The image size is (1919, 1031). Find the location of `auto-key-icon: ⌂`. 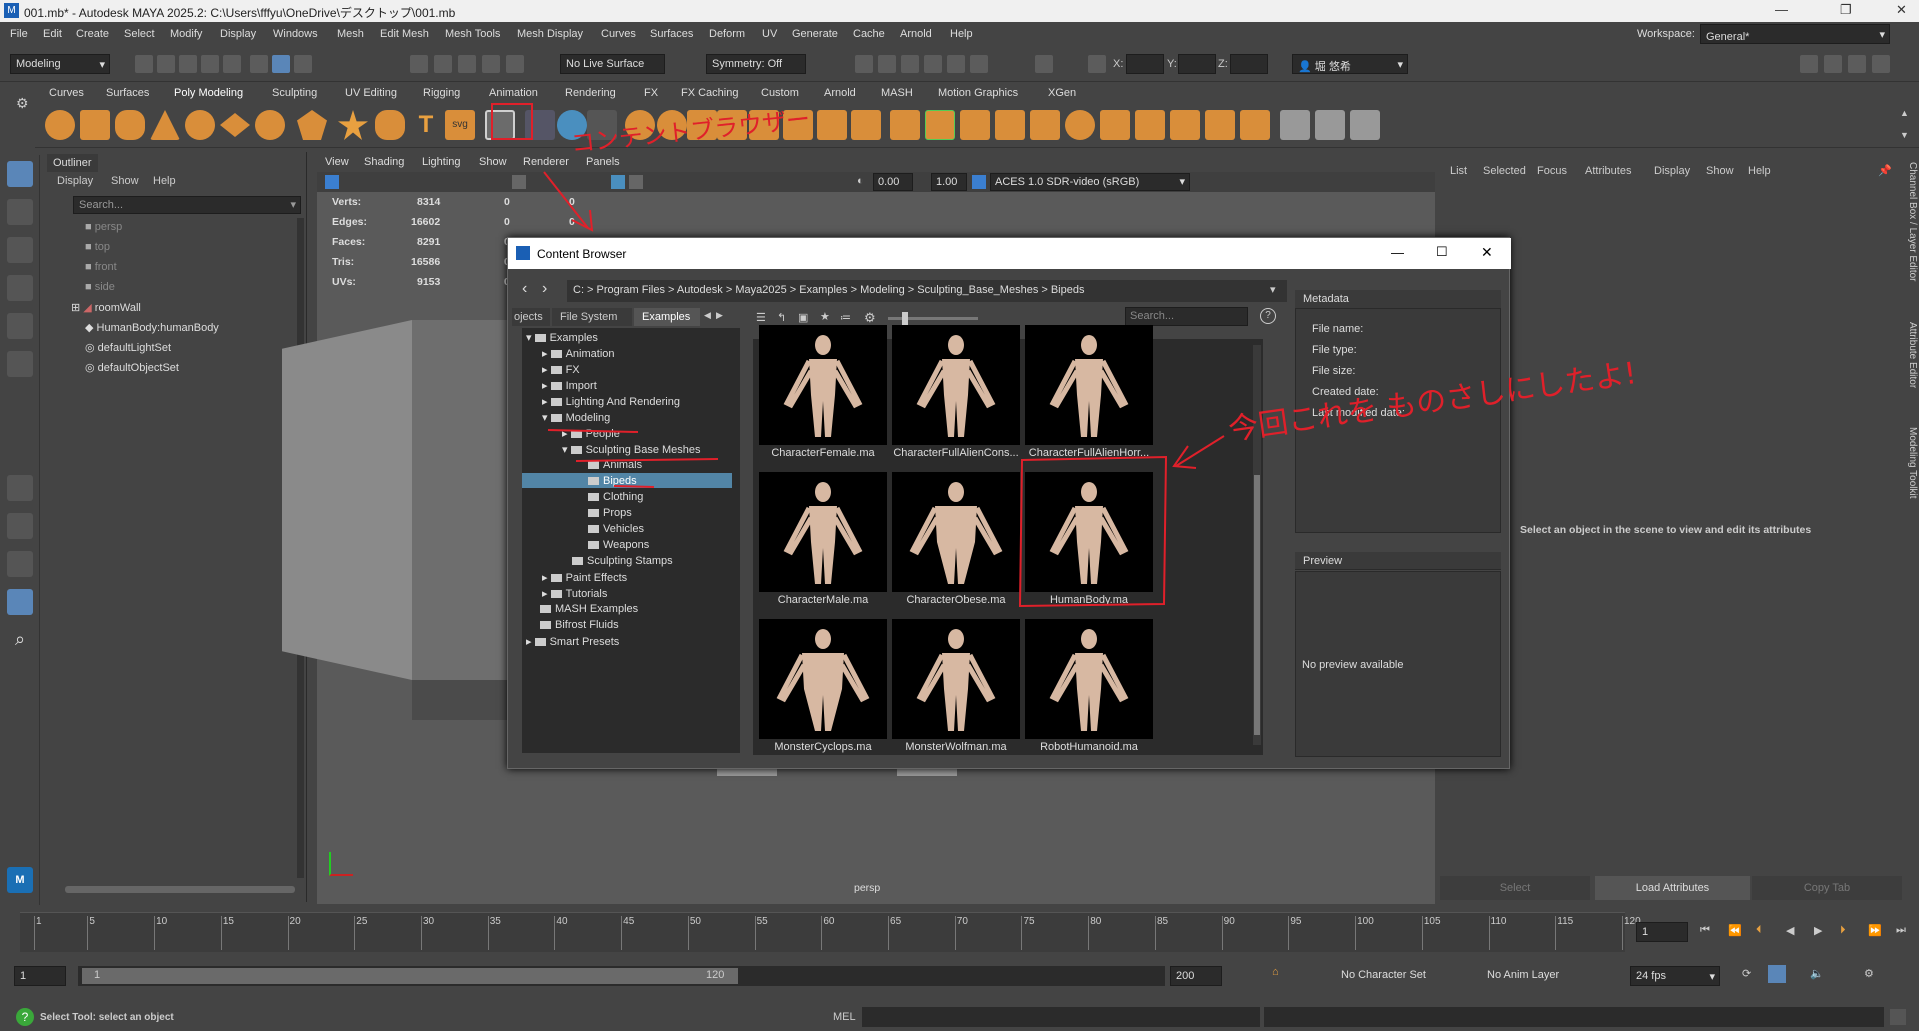

auto-key-icon: ⌂ is located at coordinates (1275, 972).